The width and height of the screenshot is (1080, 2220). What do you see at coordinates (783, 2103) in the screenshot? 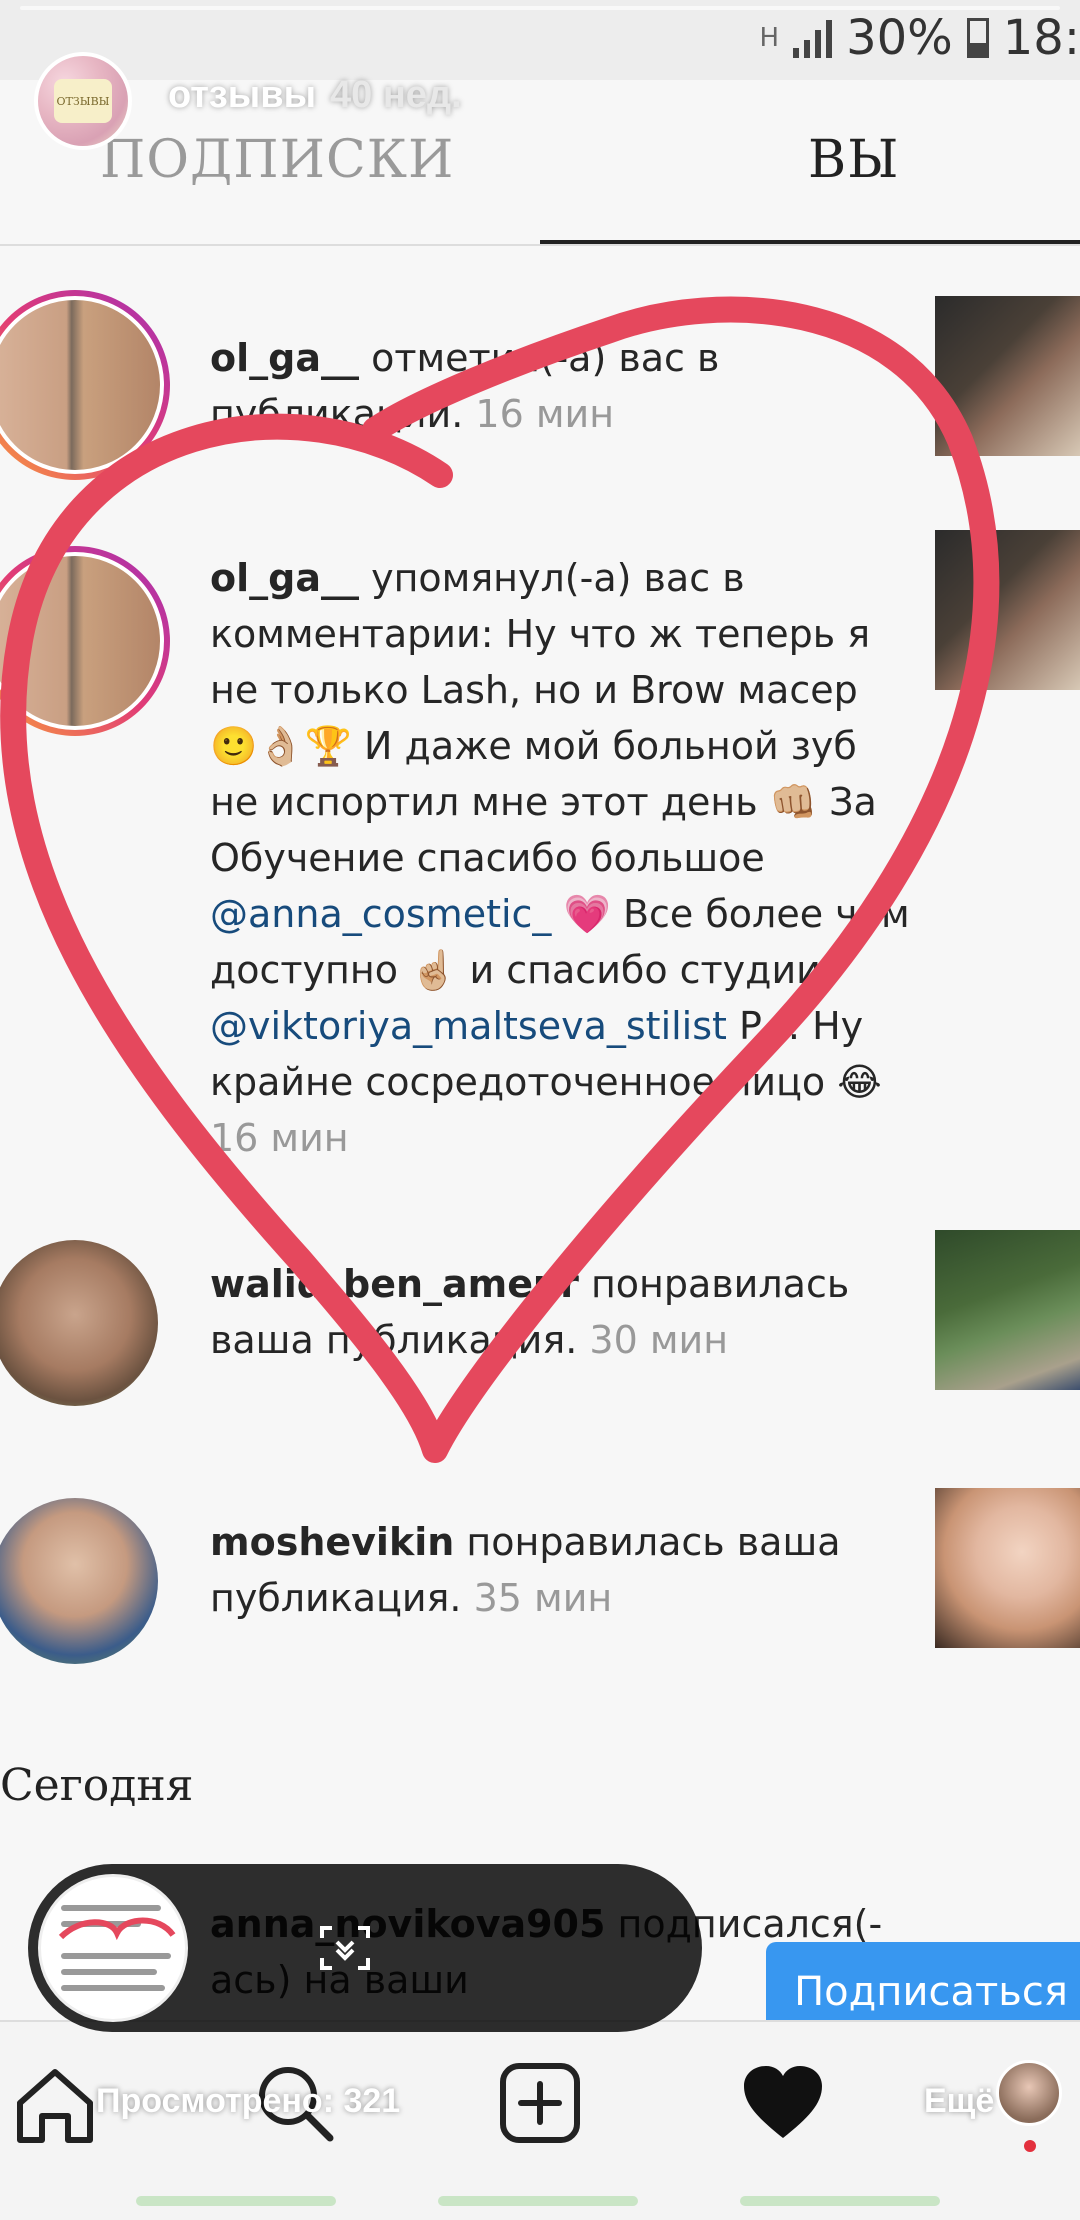
I see `heart-icon` at bounding box center [783, 2103].